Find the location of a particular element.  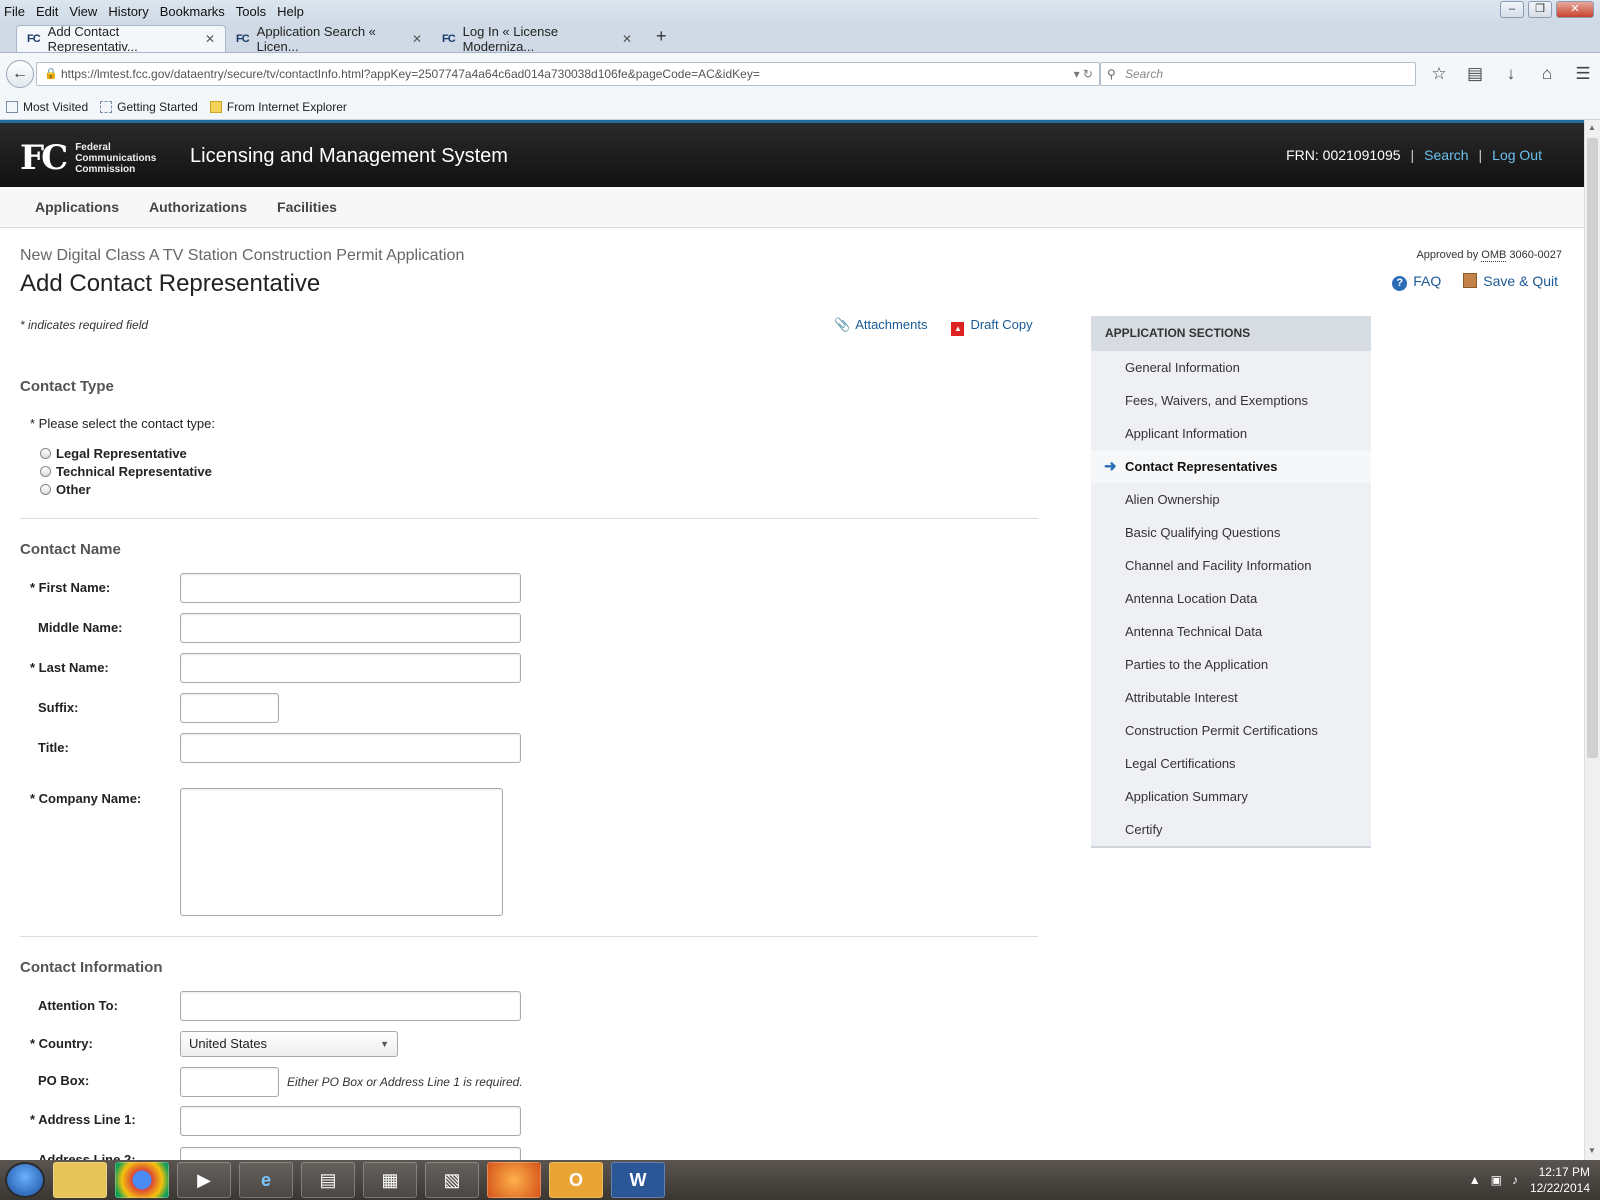

section-antenna-technical-data: Antenna Technical Data is located at coordinates (1231, 631).